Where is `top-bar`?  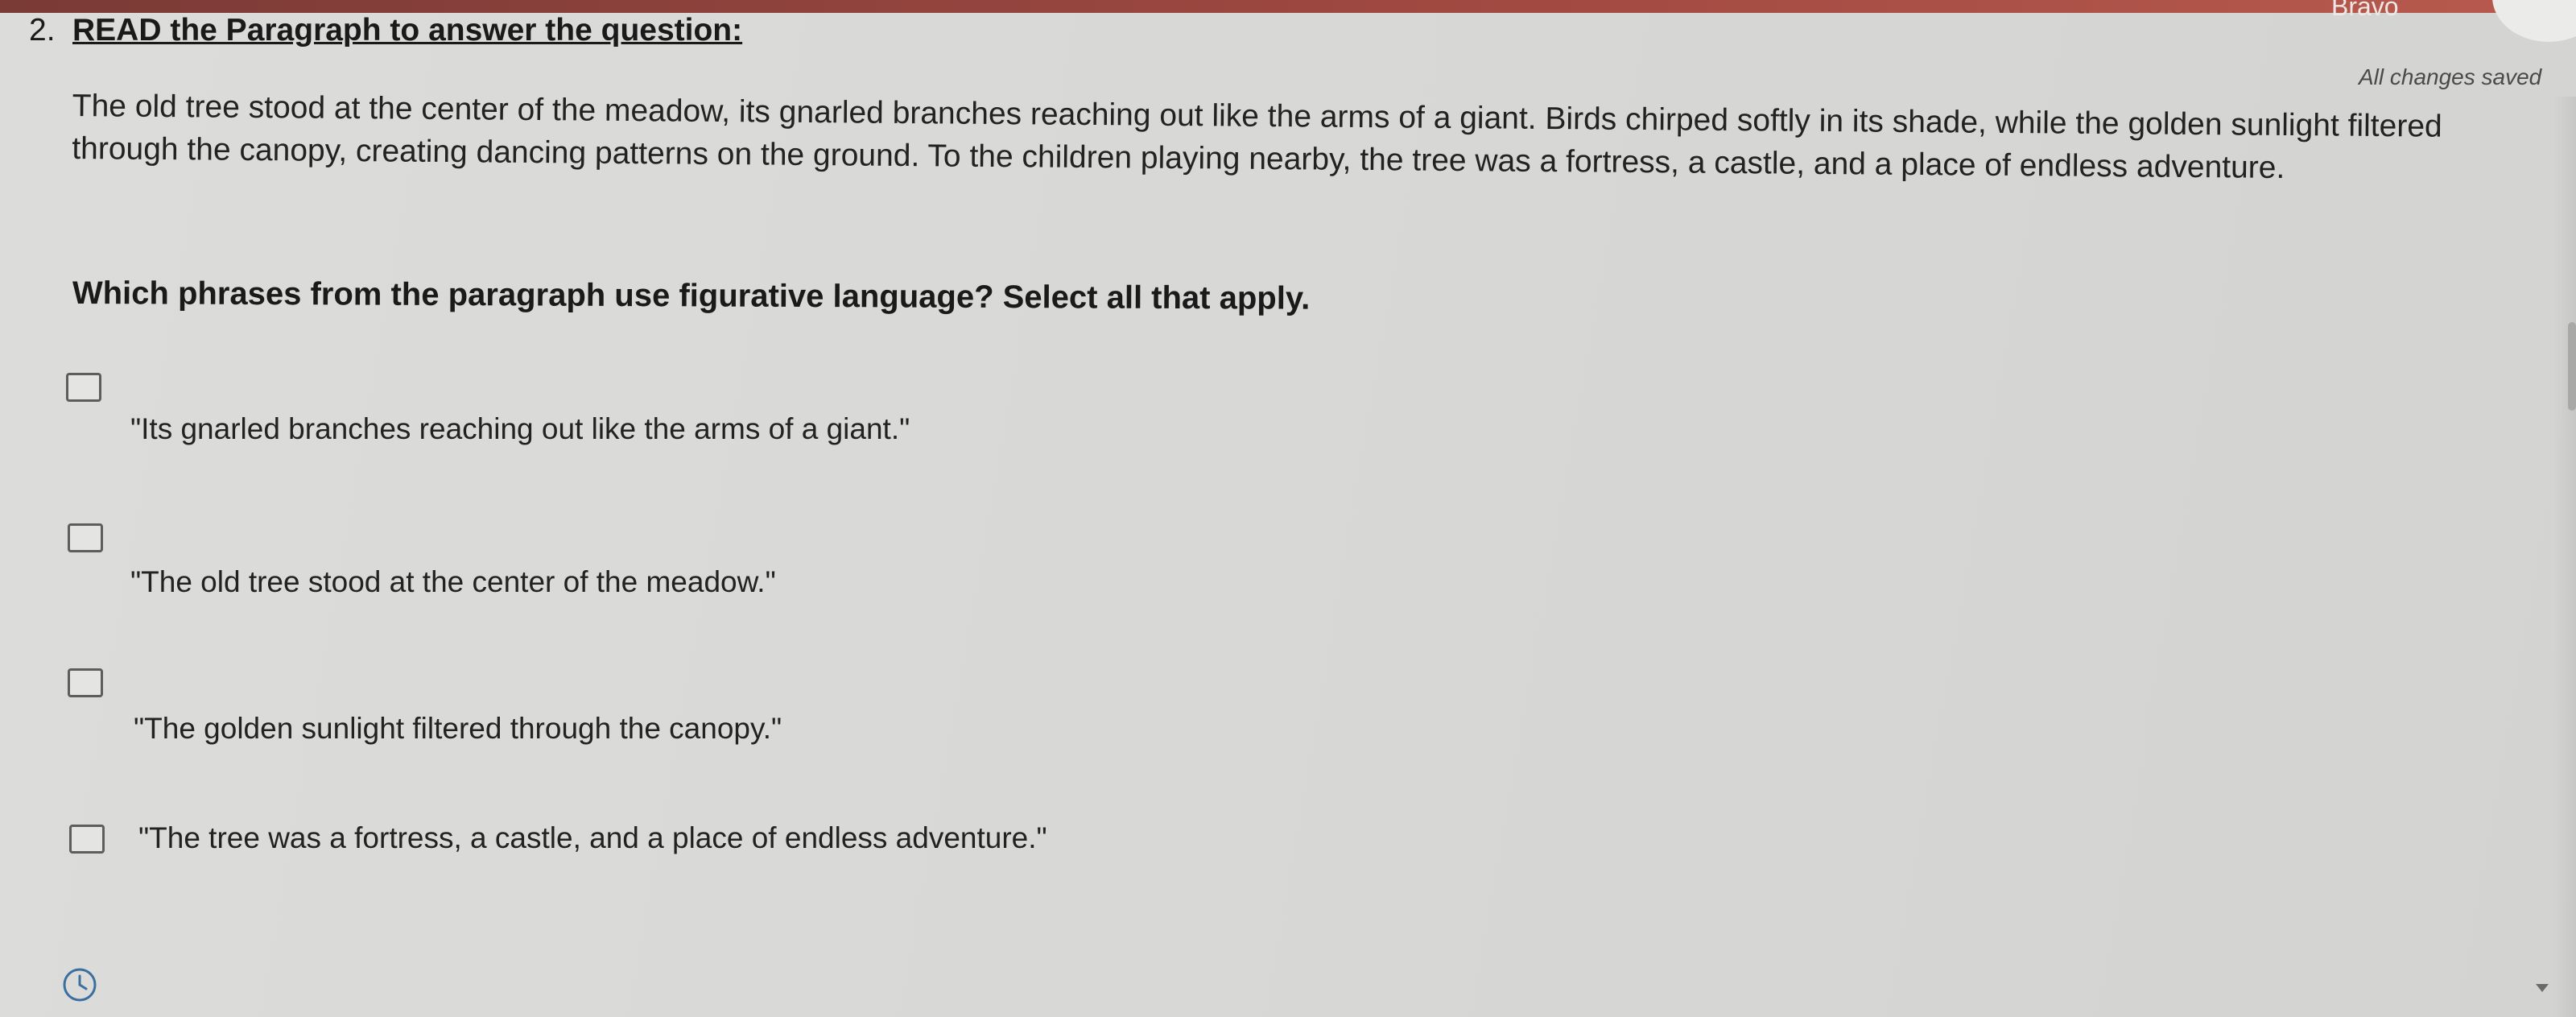
top-bar is located at coordinates (1288, 6).